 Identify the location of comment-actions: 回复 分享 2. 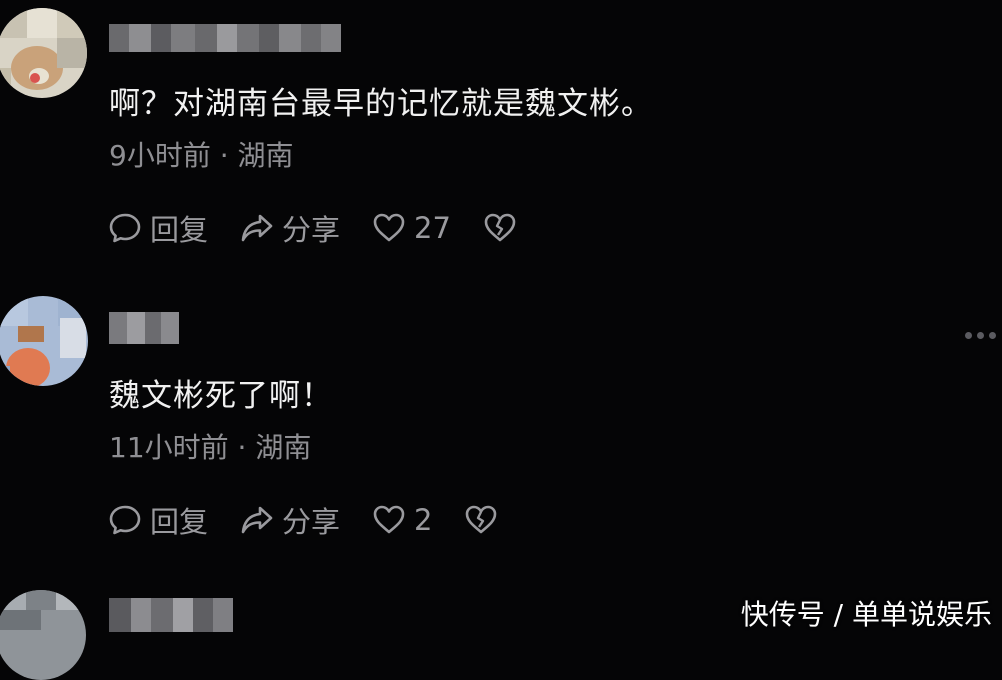
(319, 520).